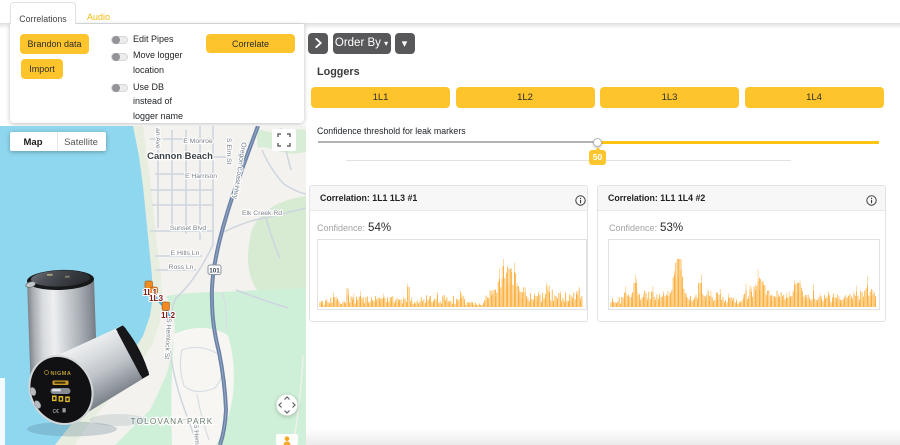 The image size is (900, 445). Describe the element at coordinates (201, 176) in the screenshot. I see `svg-text: E Harrison` at that location.